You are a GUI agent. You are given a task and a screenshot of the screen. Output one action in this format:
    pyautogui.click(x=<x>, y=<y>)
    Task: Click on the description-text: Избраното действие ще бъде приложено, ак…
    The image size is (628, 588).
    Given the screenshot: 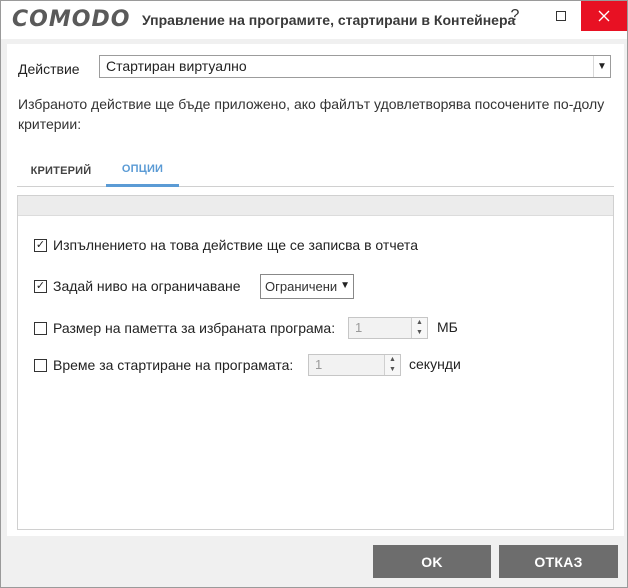 What is the action you would take?
    pyautogui.click(x=311, y=114)
    